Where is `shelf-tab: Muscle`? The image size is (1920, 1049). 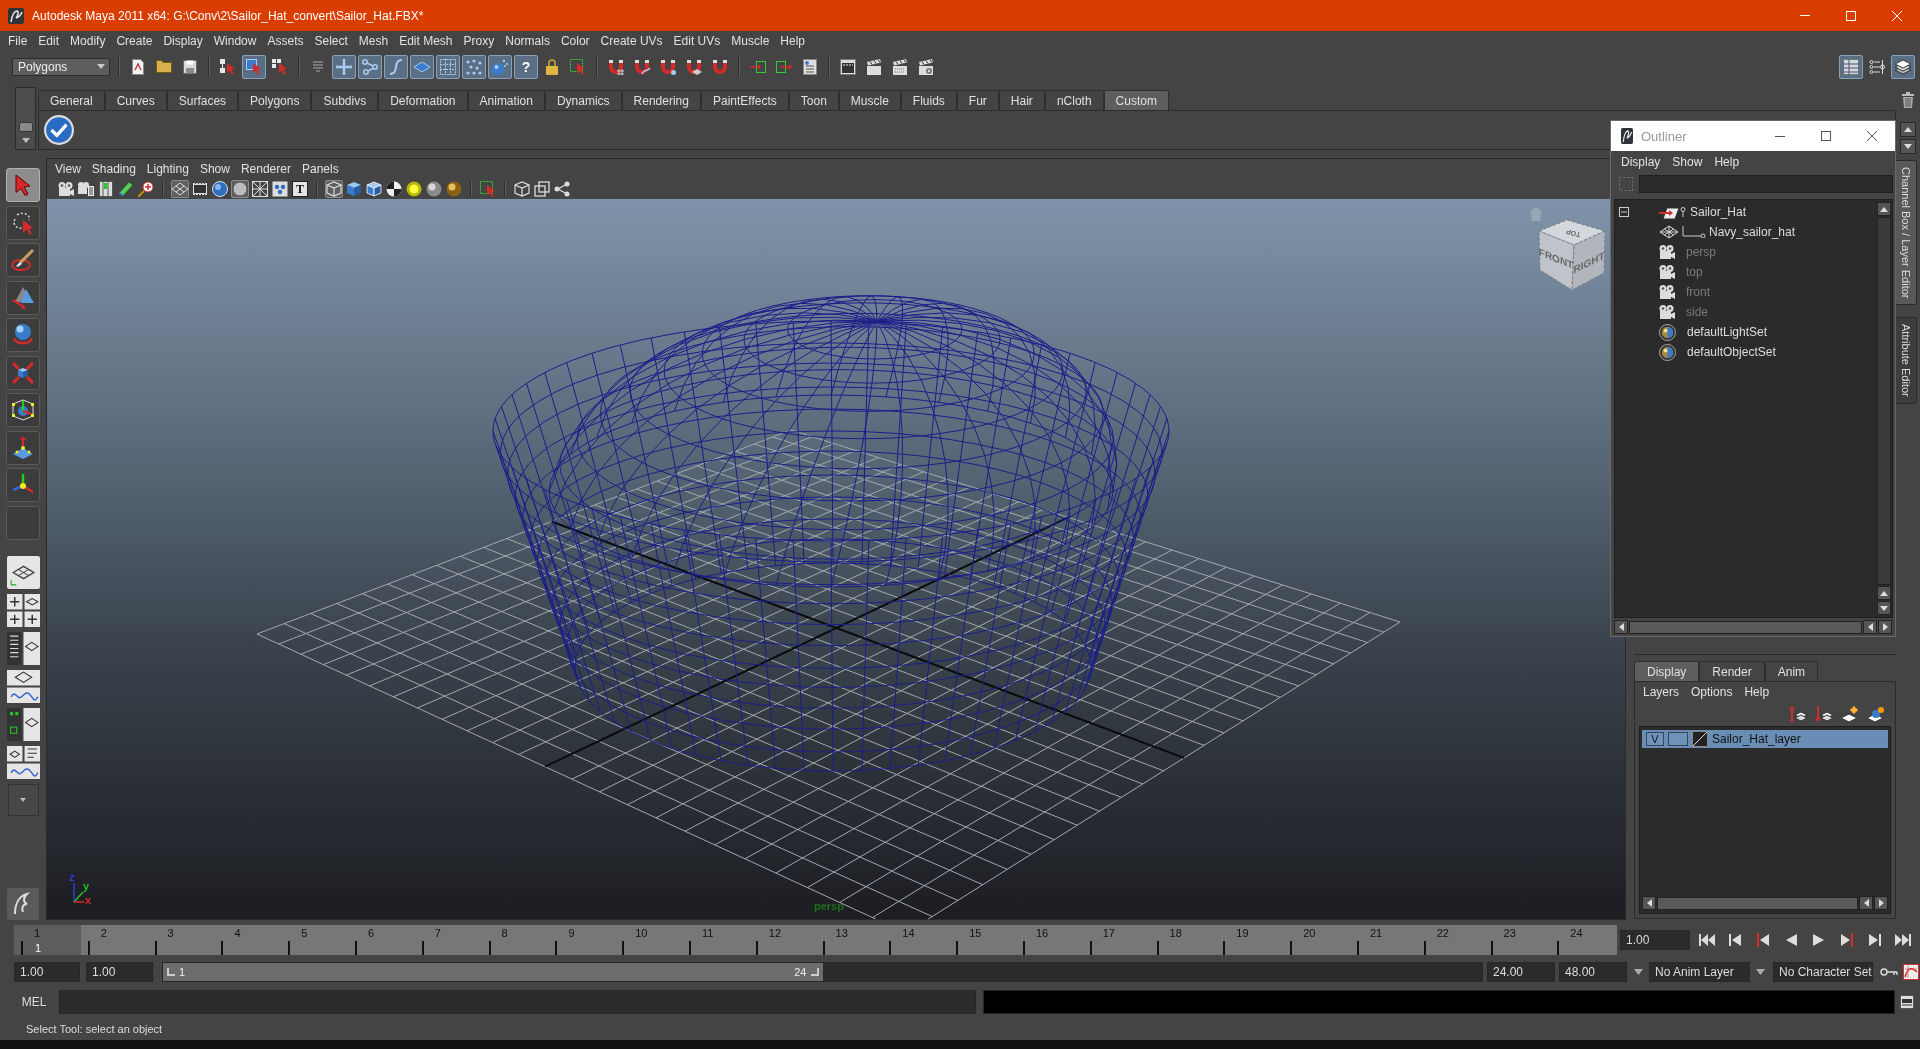 shelf-tab: Muscle is located at coordinates (869, 100).